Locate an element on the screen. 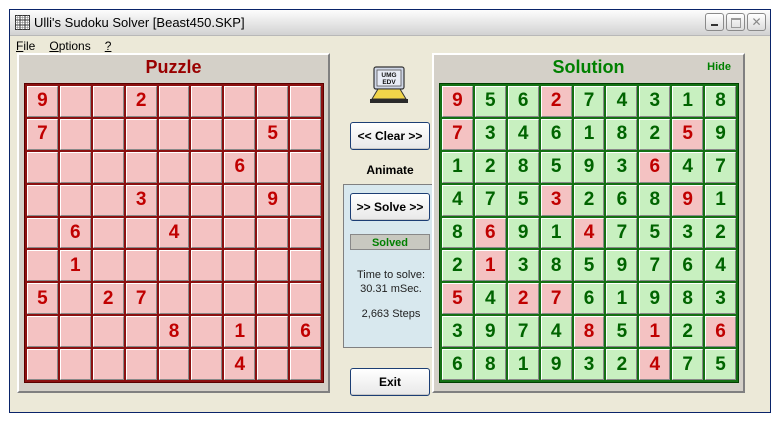  close-button: ✕ is located at coordinates (756, 22).